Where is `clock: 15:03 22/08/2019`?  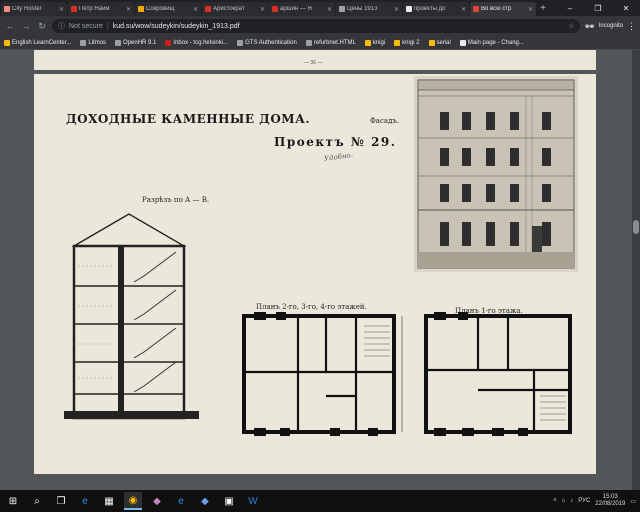 clock: 15:03 22/08/2019 is located at coordinates (610, 501).